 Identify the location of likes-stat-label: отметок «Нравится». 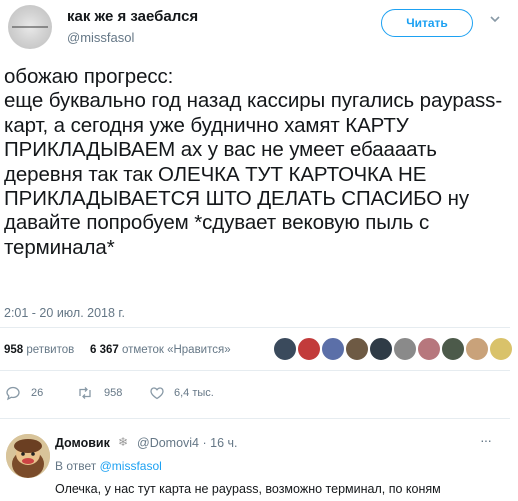
(176, 350).